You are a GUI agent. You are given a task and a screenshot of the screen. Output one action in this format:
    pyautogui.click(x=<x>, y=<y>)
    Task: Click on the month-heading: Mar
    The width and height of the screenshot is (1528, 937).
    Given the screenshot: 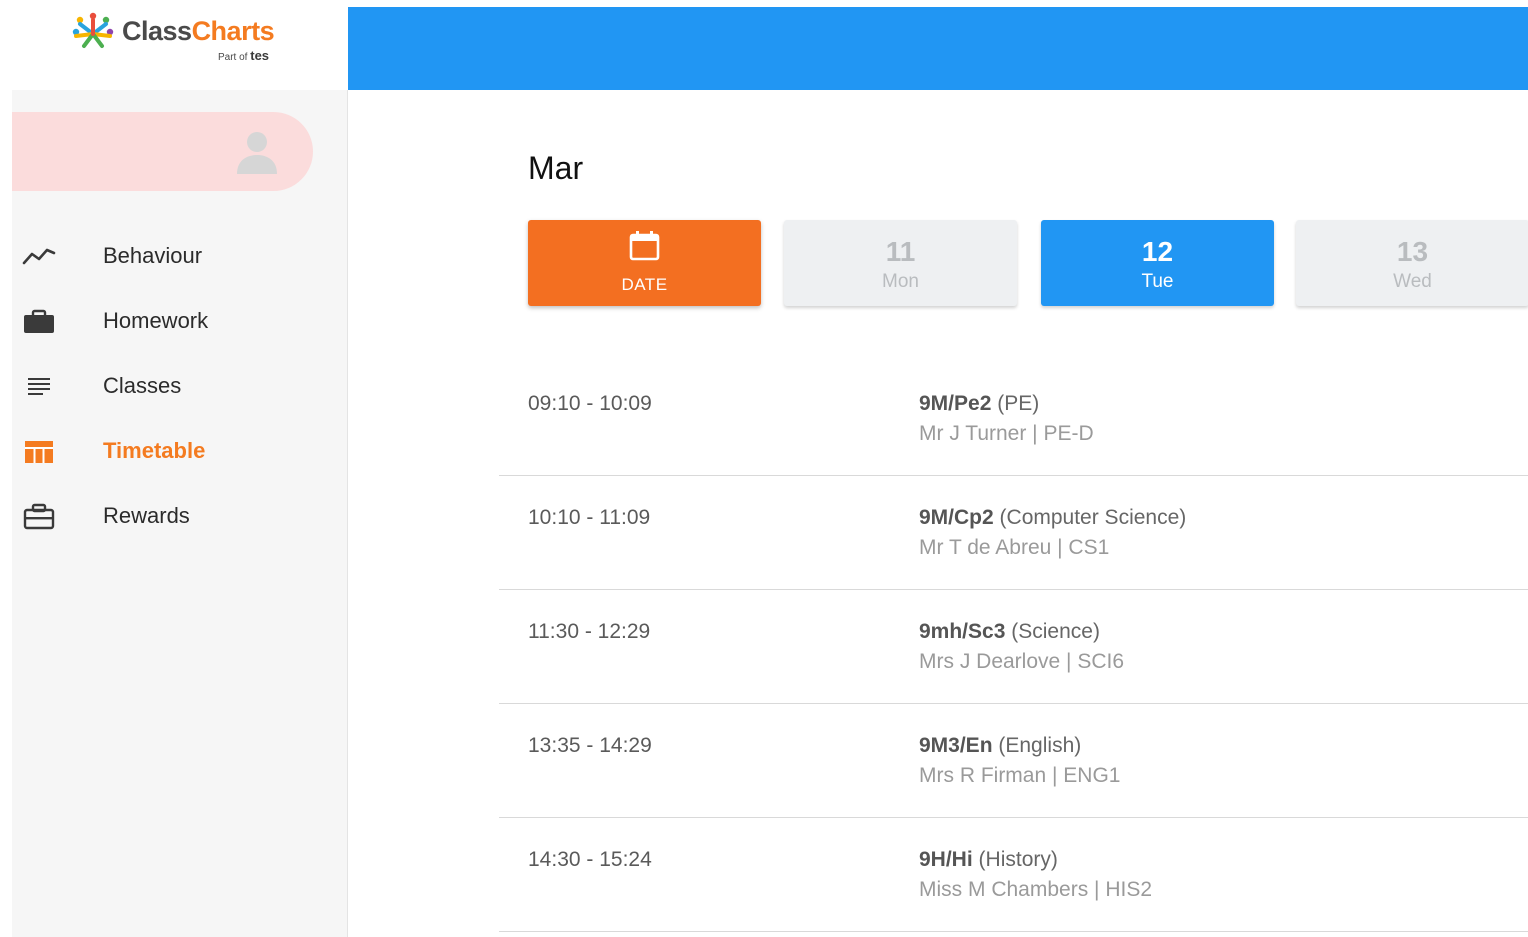 What is the action you would take?
    pyautogui.click(x=556, y=168)
    